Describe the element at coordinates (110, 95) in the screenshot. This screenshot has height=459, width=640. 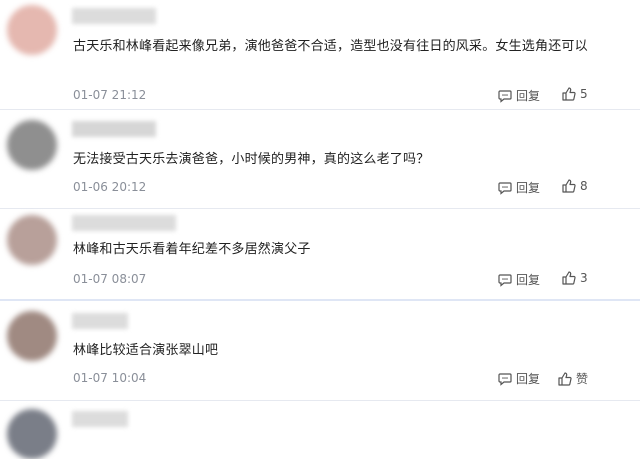
I see `comment-time: 01-07 21:12` at that location.